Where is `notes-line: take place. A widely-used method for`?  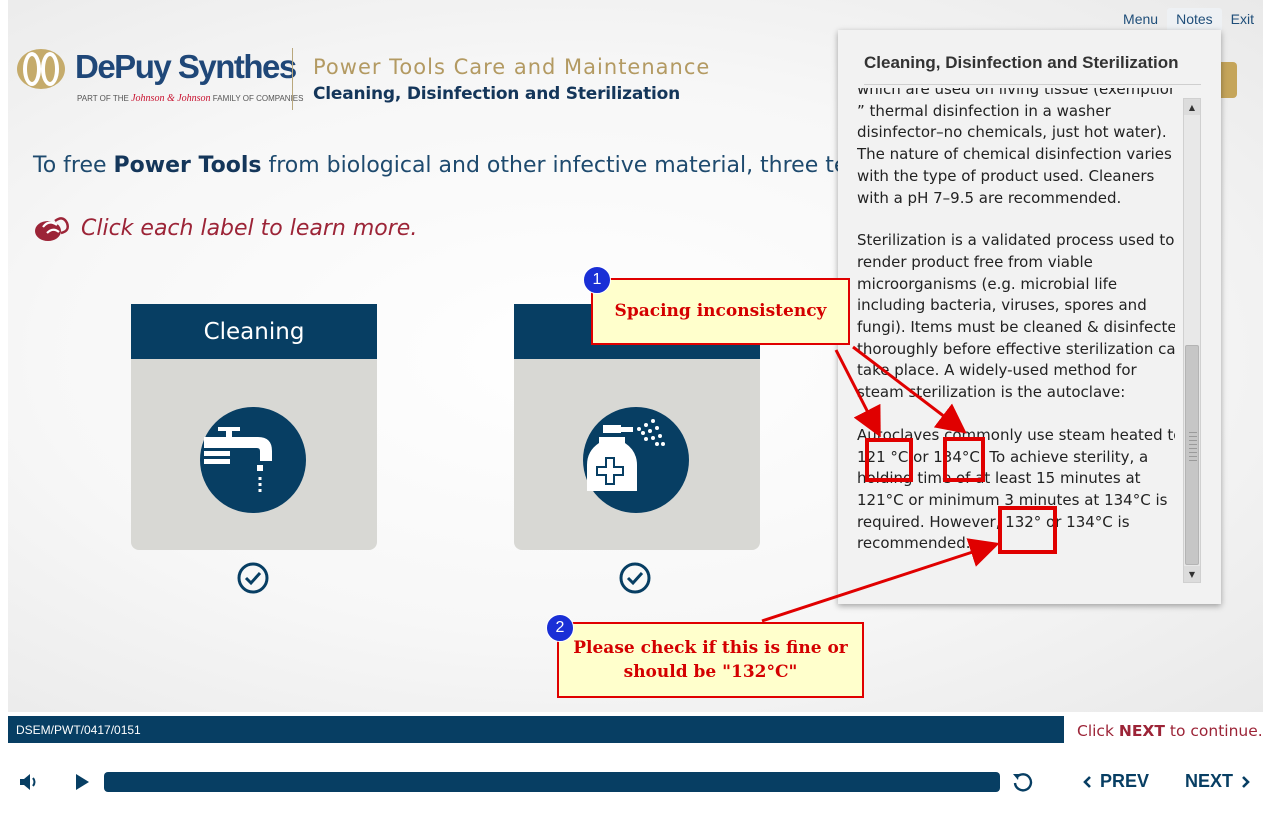
notes-line: take place. A widely-used method for is located at coordinates (997, 370).